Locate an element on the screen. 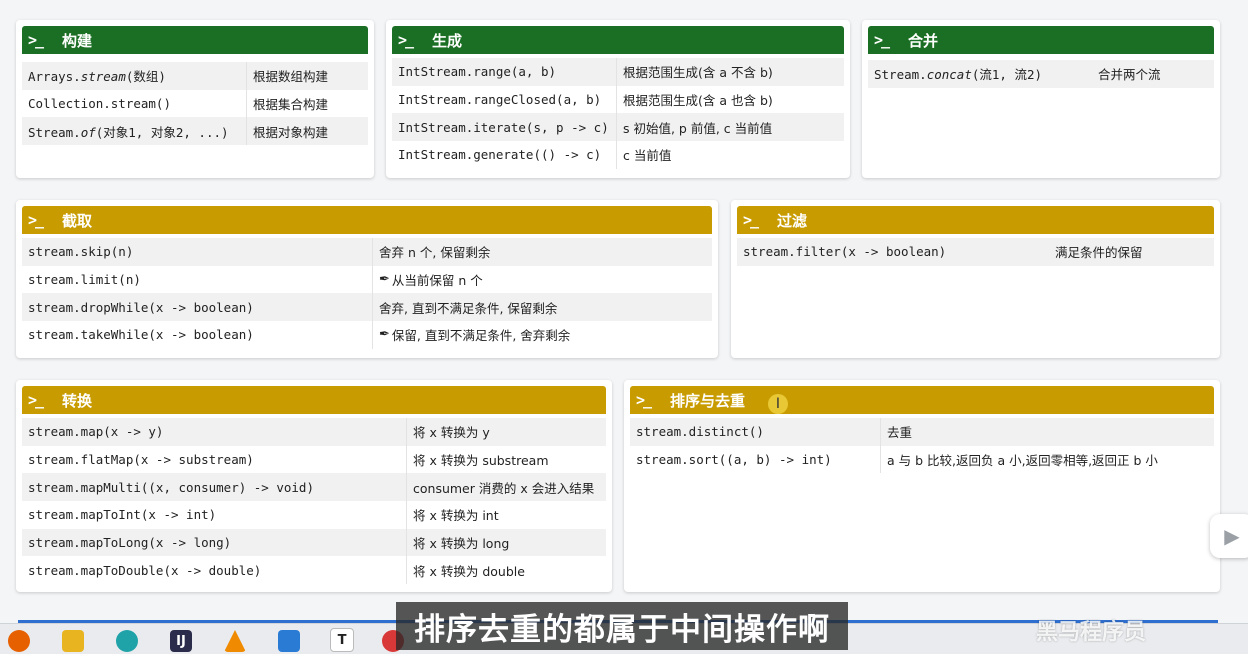 This screenshot has height=654, width=1248. vlc-icon is located at coordinates (235, 641).